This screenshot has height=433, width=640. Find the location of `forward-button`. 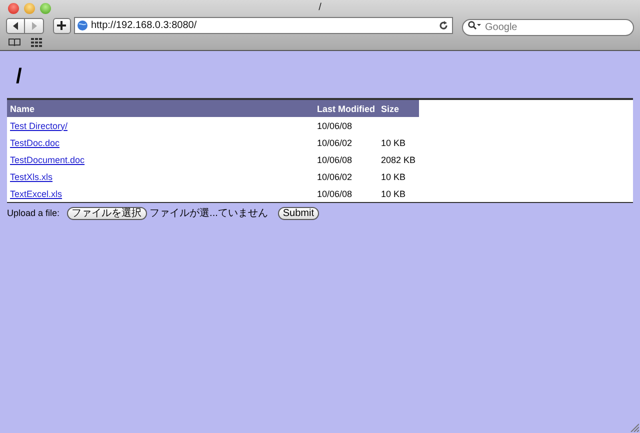

forward-button is located at coordinates (34, 26).